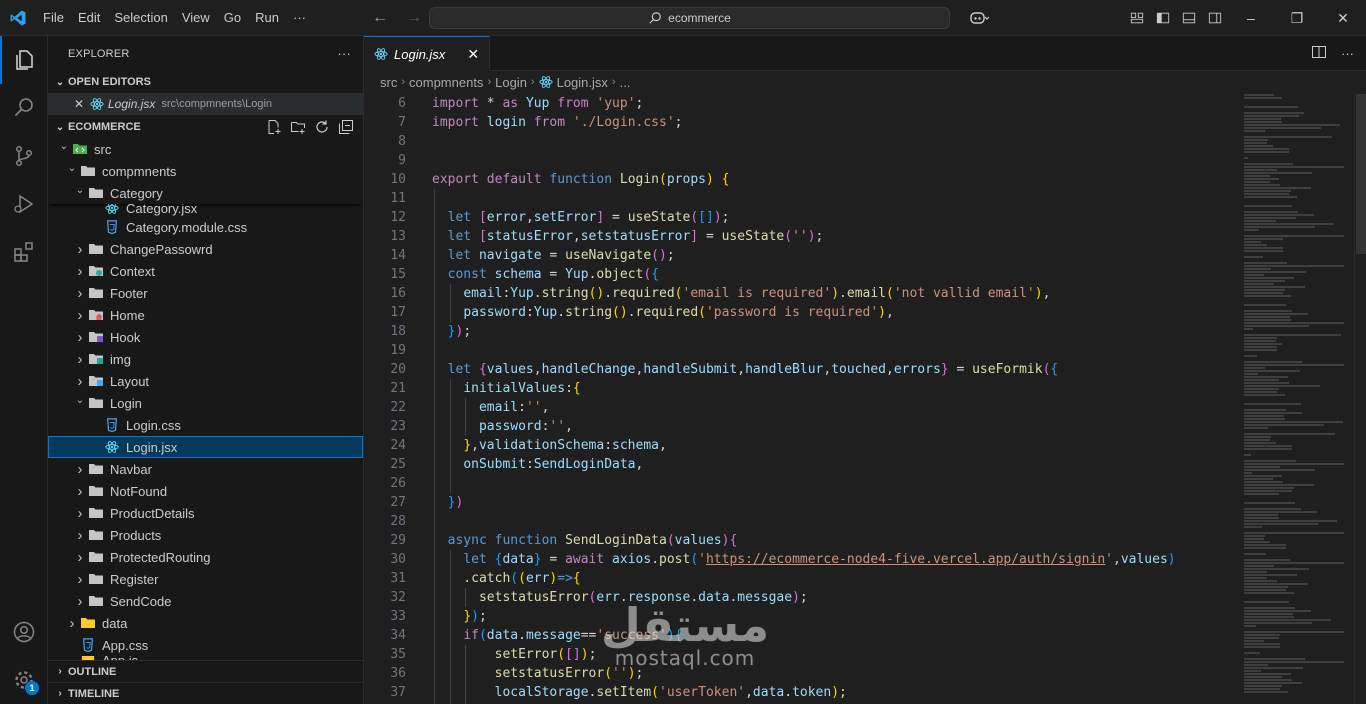  What do you see at coordinates (274, 127) in the screenshot?
I see `new-file-icon` at bounding box center [274, 127].